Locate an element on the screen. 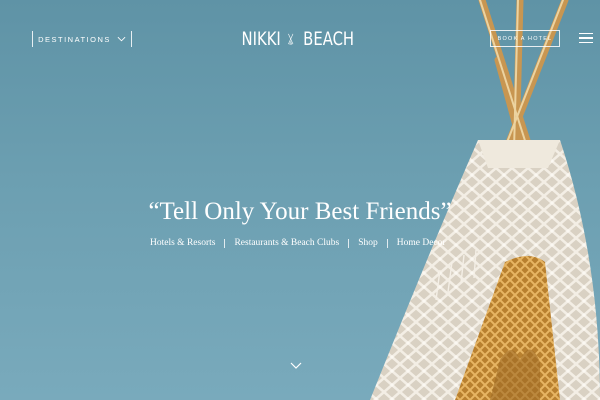 The height and width of the screenshot is (400, 600). nav-link-shop: Shop is located at coordinates (368, 243).